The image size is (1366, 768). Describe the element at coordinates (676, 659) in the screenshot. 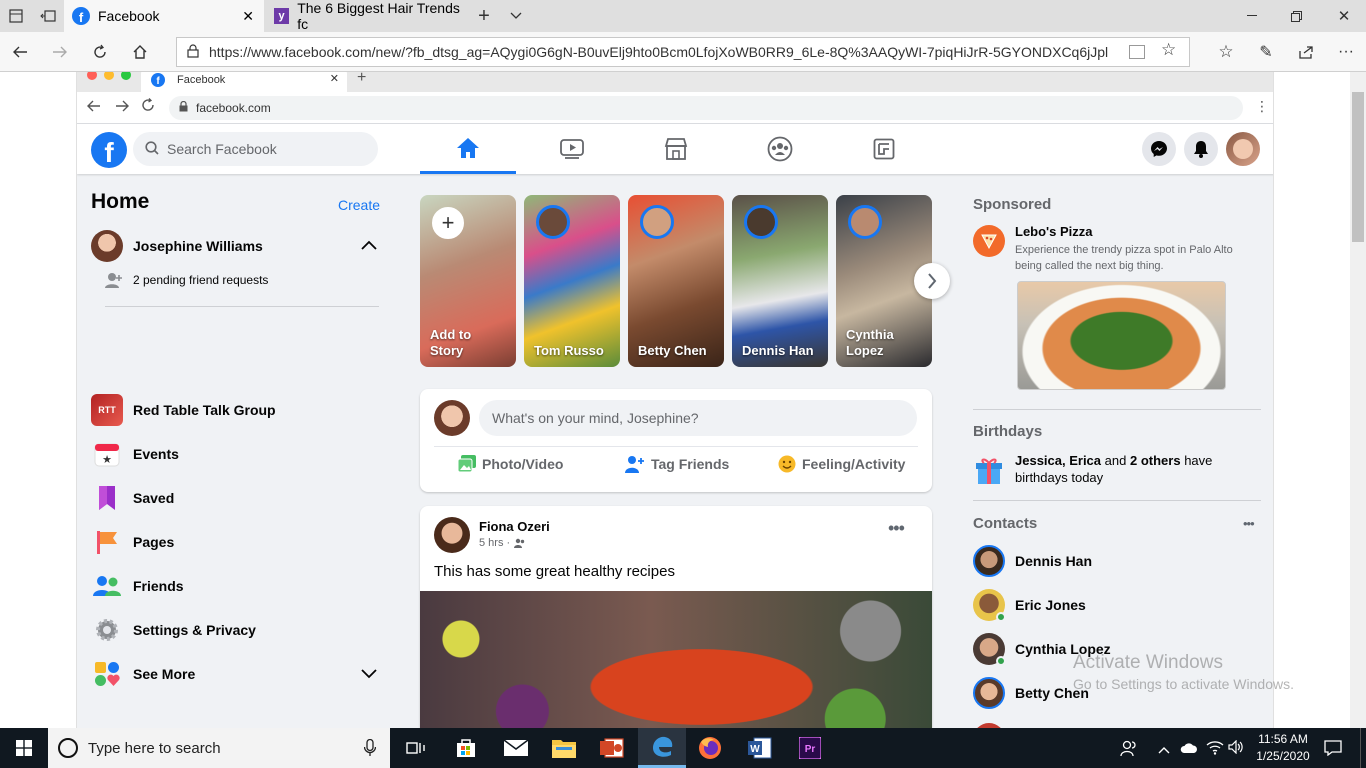

I see `post-image` at that location.